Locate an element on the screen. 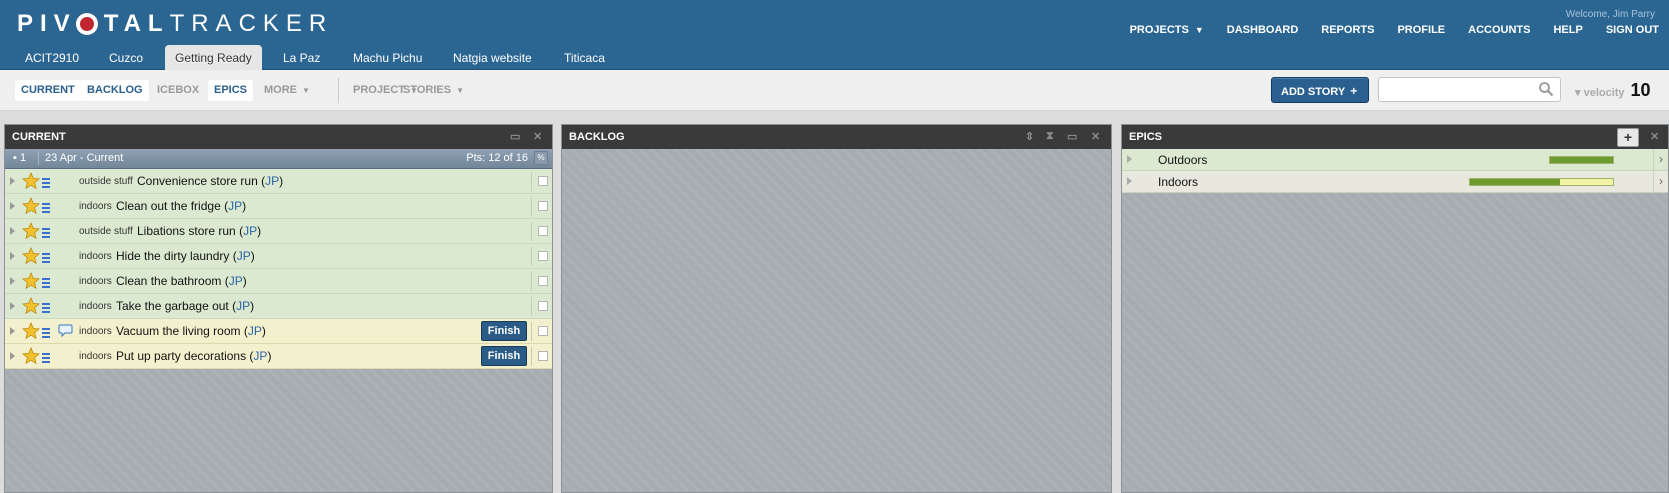  nav-reports: REPORTS is located at coordinates (1347, 30).